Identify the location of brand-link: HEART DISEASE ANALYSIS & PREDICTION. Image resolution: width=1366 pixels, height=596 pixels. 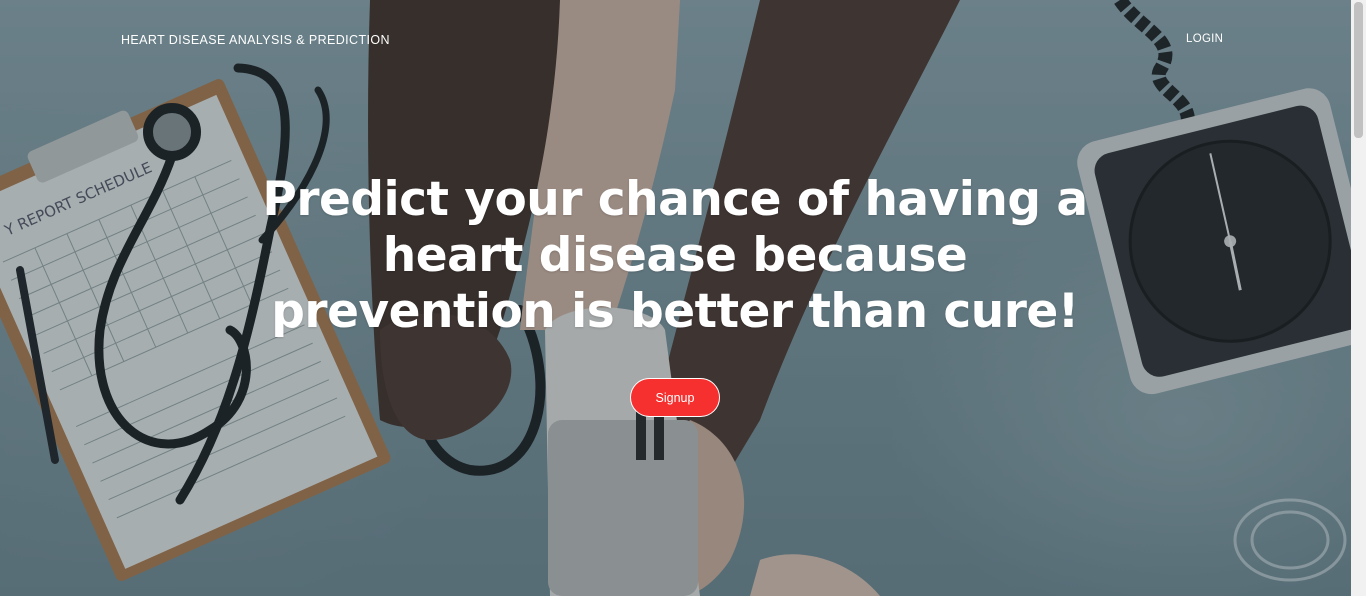
(255, 40).